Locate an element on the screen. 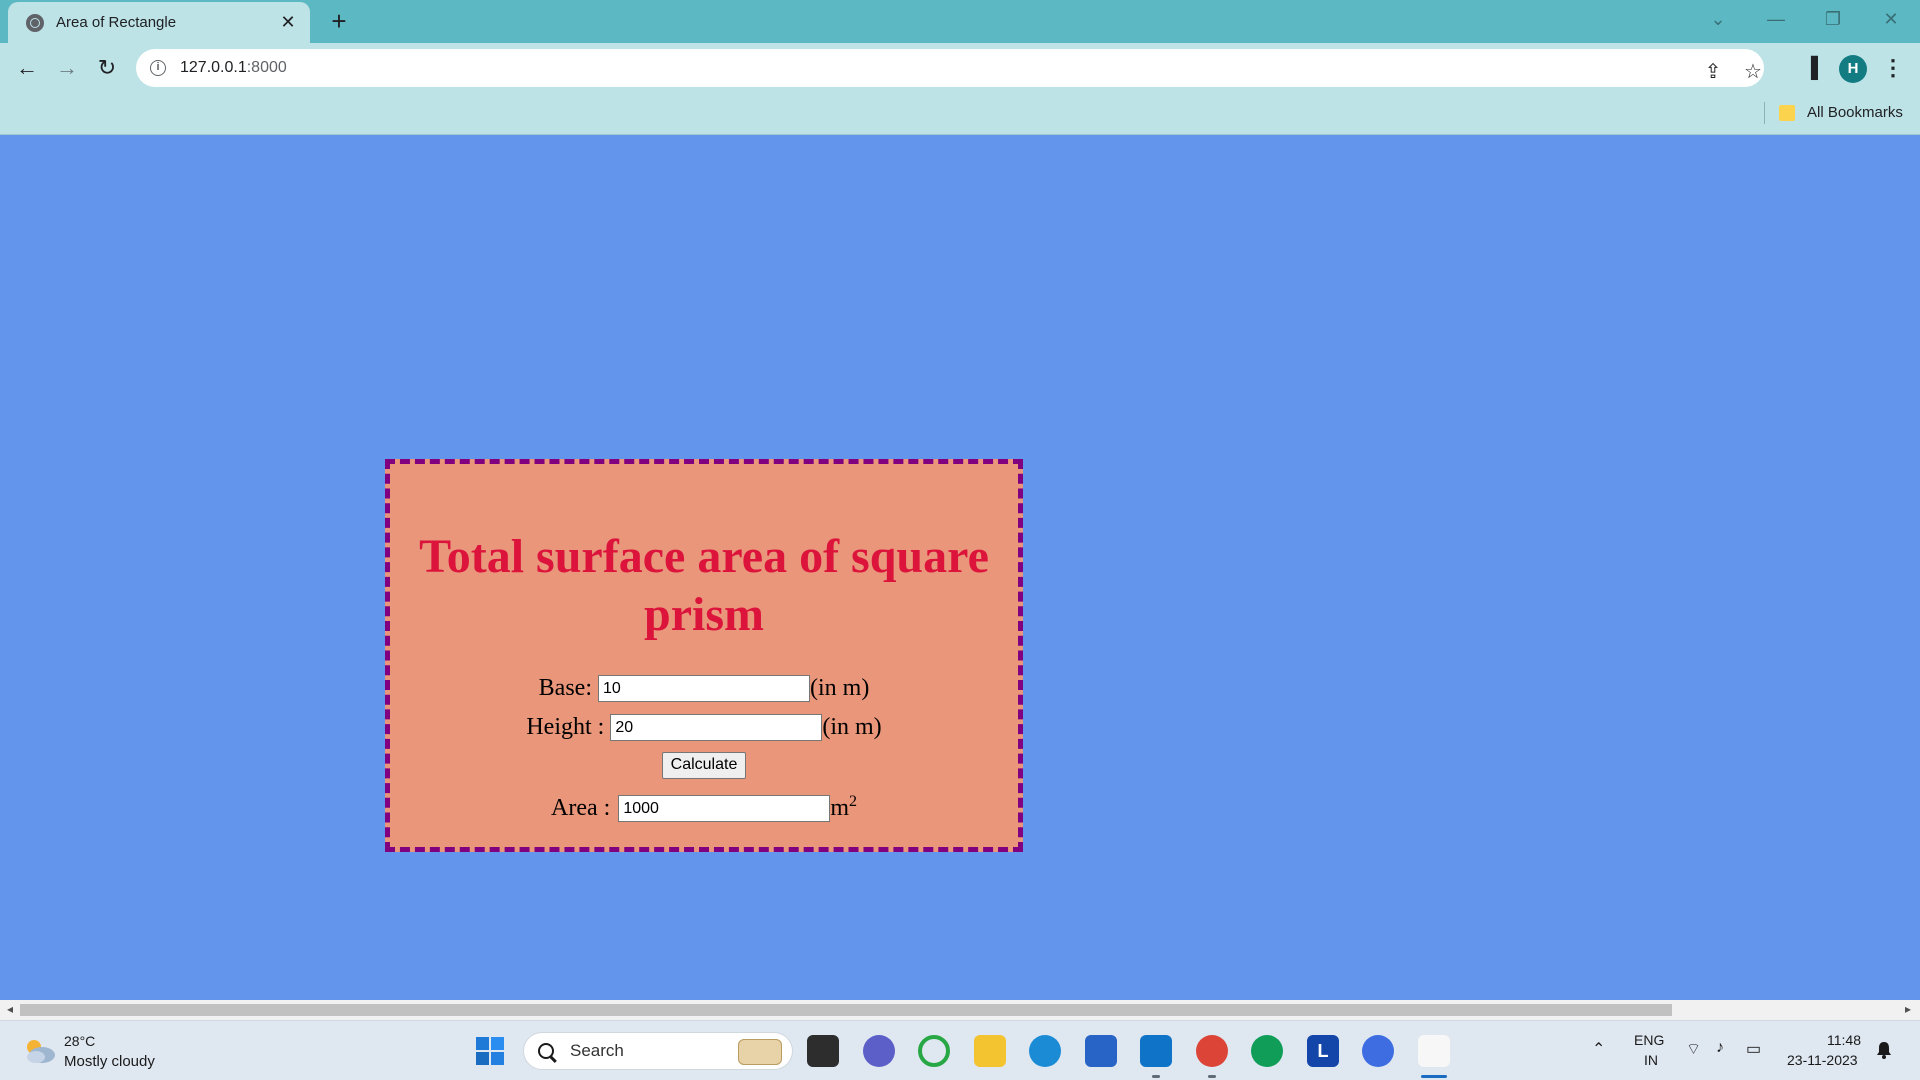  clock-date: 23-11-2023 is located at coordinates (1822, 1060).